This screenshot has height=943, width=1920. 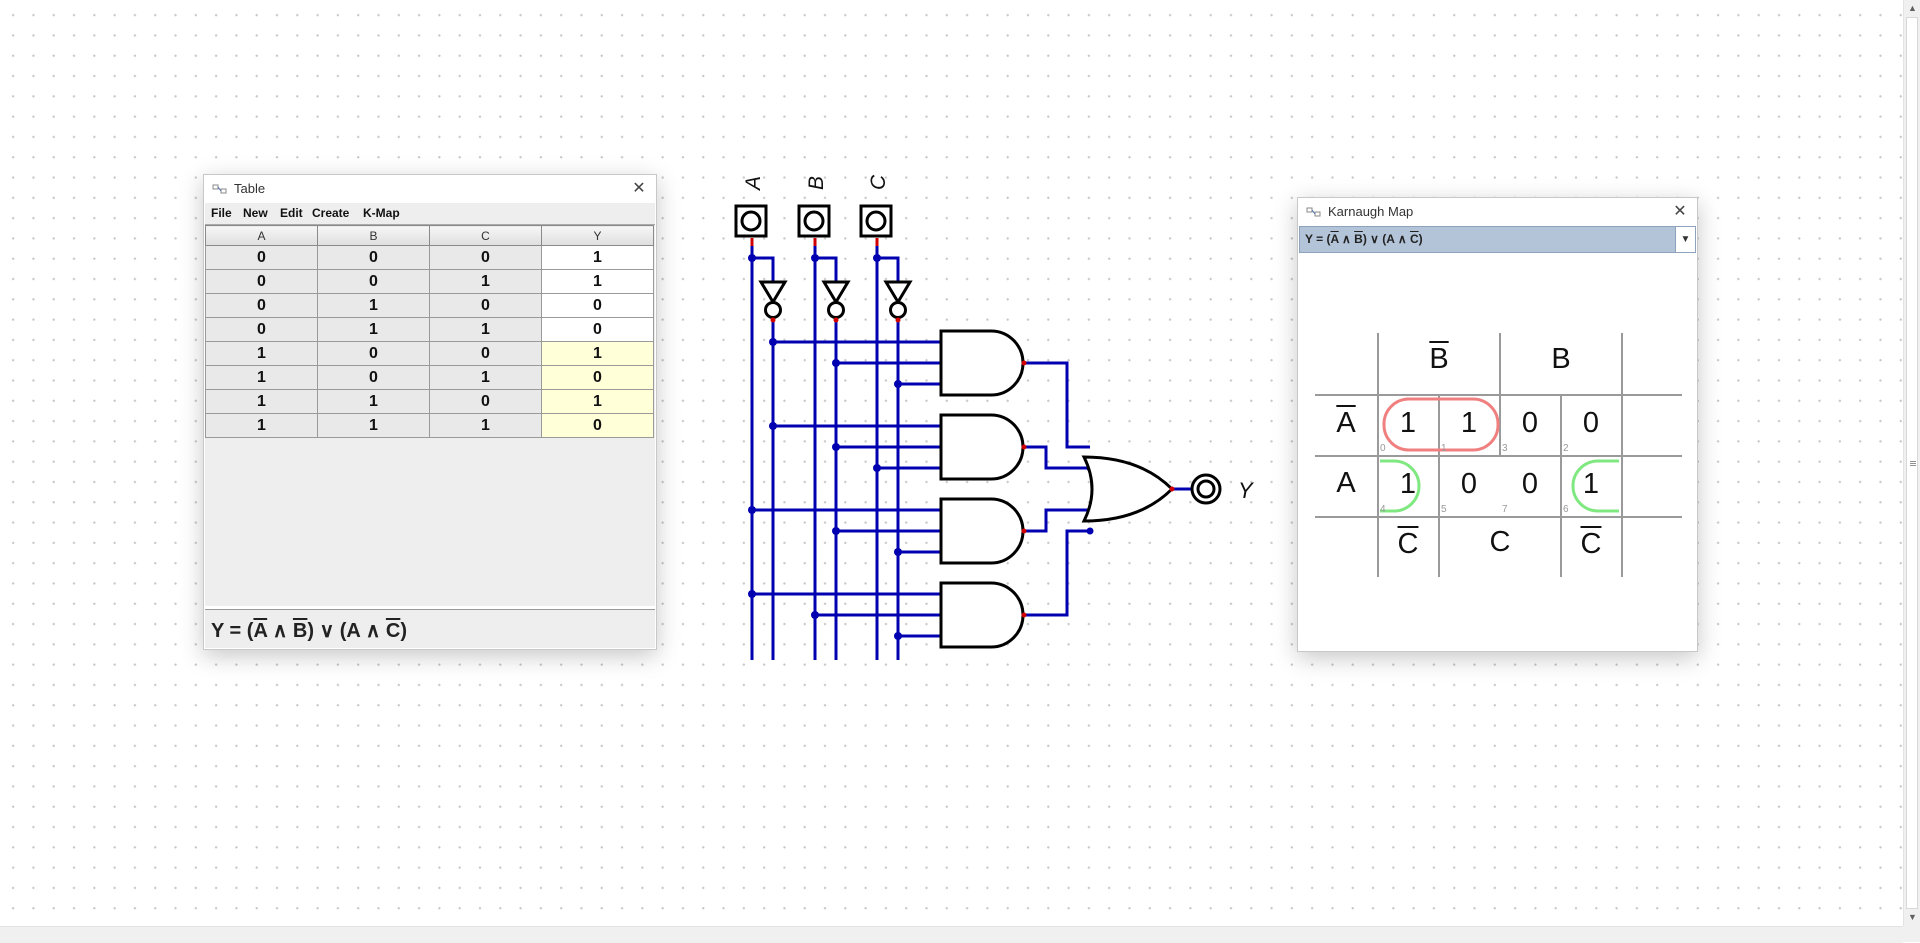 What do you see at coordinates (1206, 489) in the screenshot?
I see `output-pin-y` at bounding box center [1206, 489].